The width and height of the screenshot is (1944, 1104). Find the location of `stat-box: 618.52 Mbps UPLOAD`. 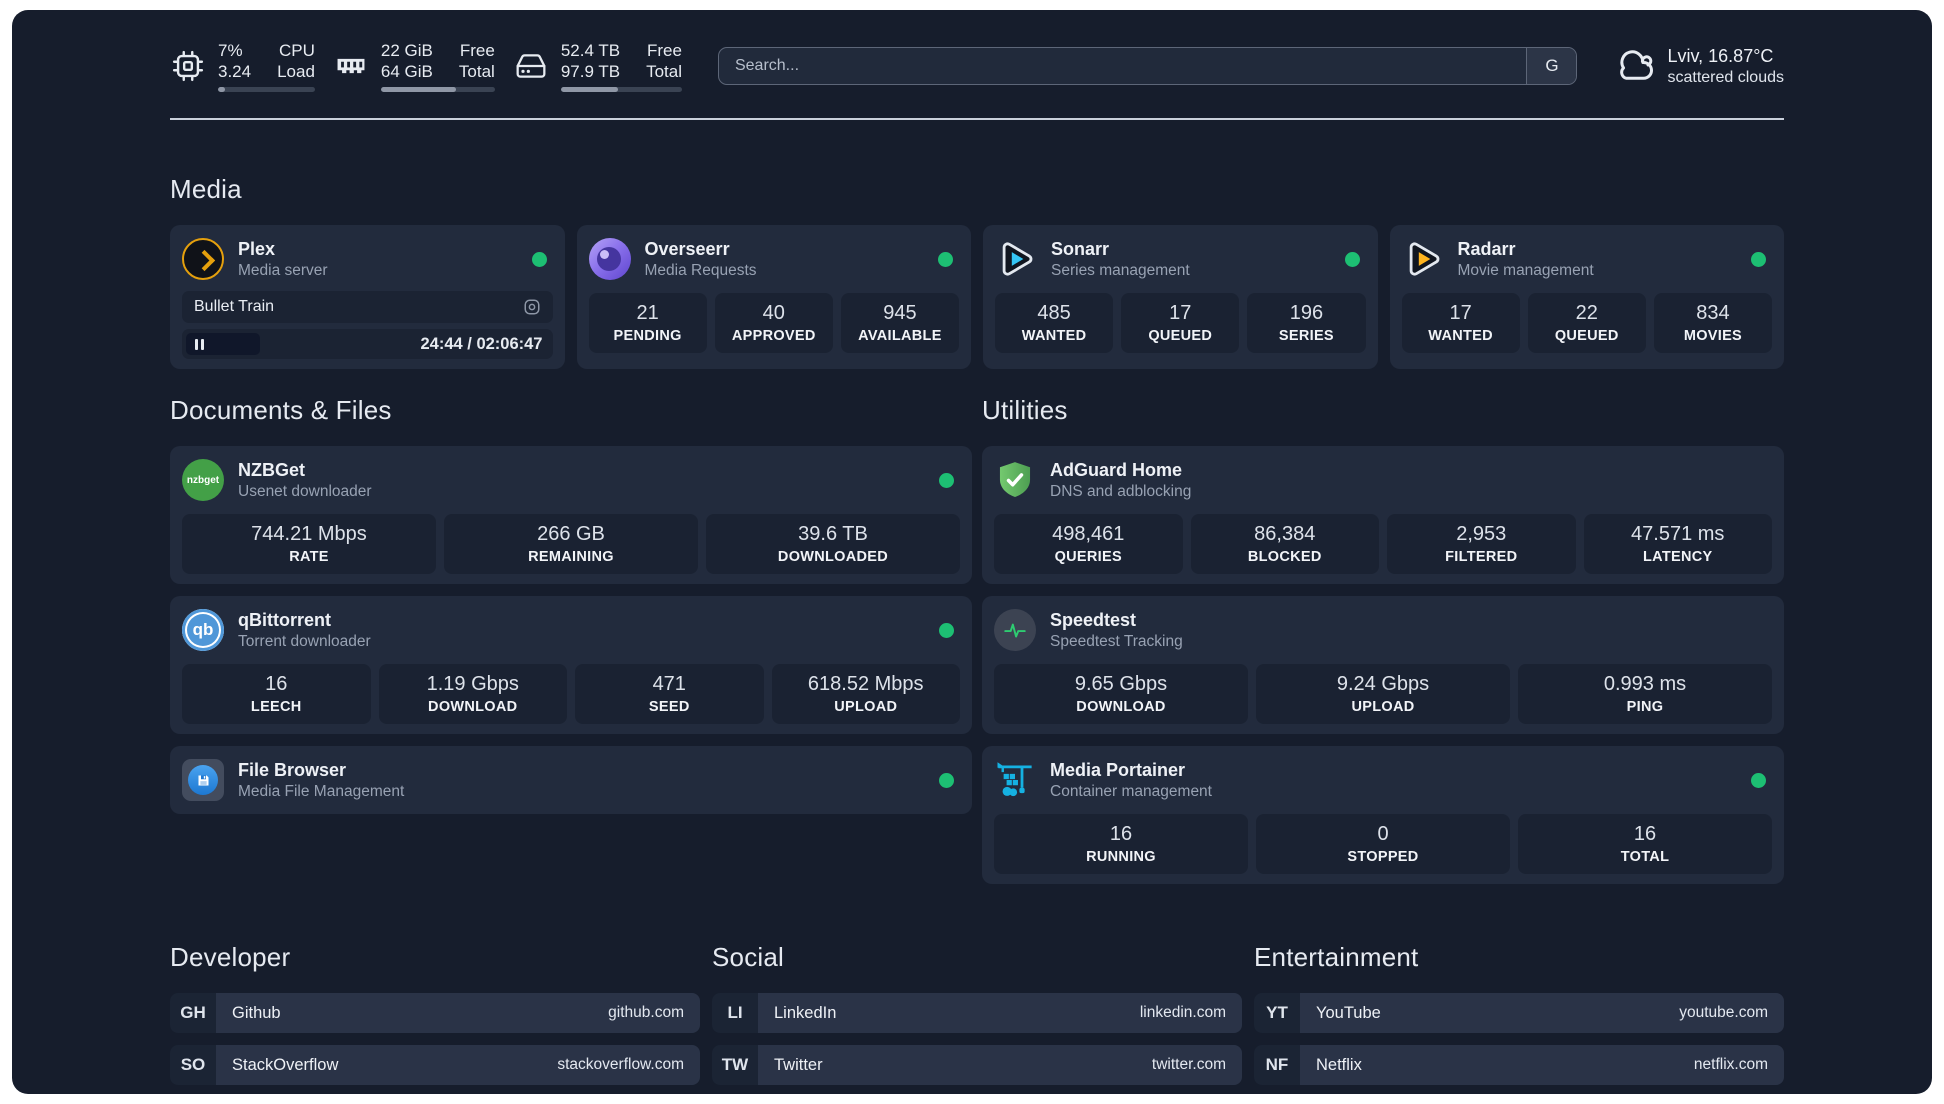

stat-box: 618.52 Mbps UPLOAD is located at coordinates (865, 694).